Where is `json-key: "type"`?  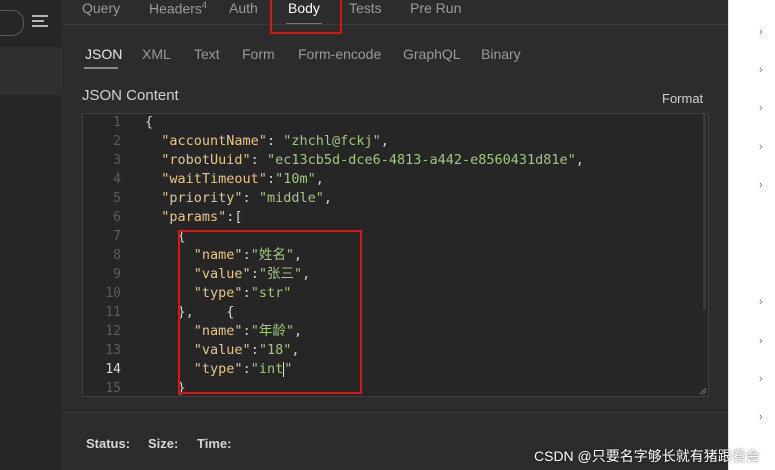 json-key: "type" is located at coordinates (218, 293).